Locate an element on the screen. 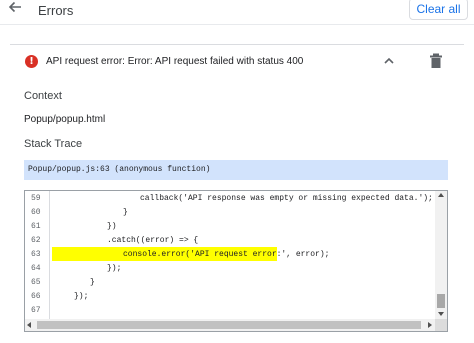  header-divider is located at coordinates (237, 24).